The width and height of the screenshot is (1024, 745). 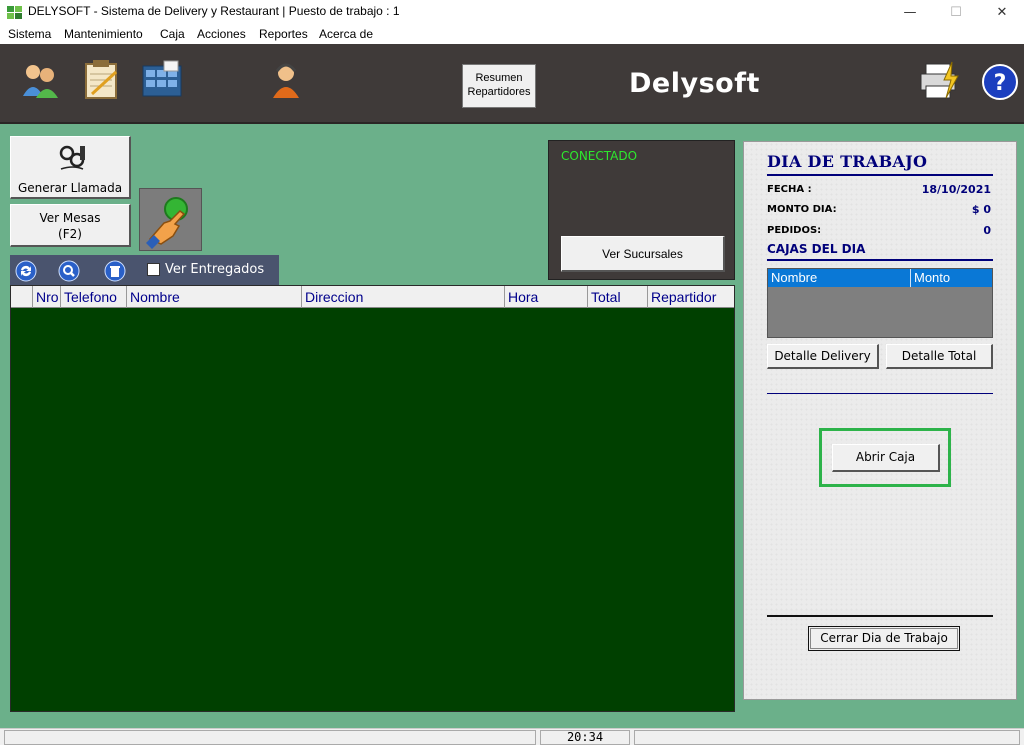 I want to click on trash-icon, so click(x=115, y=271).